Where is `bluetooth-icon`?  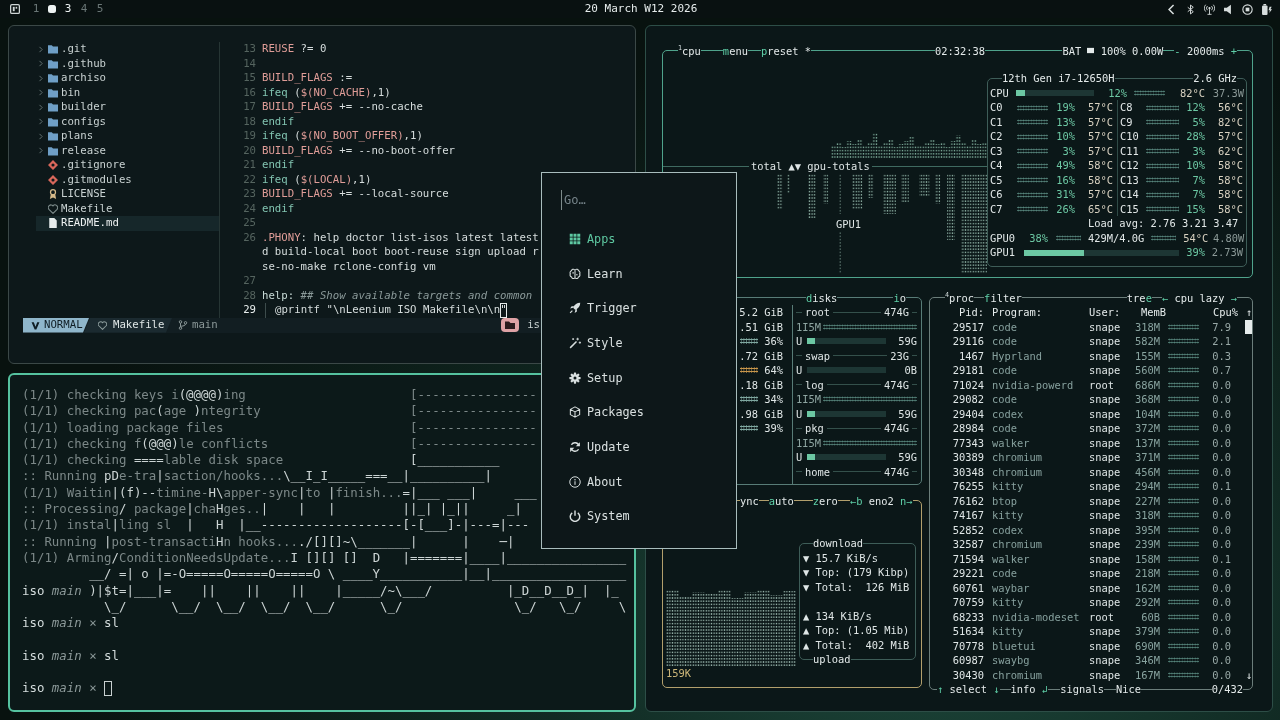 bluetooth-icon is located at coordinates (1190, 9).